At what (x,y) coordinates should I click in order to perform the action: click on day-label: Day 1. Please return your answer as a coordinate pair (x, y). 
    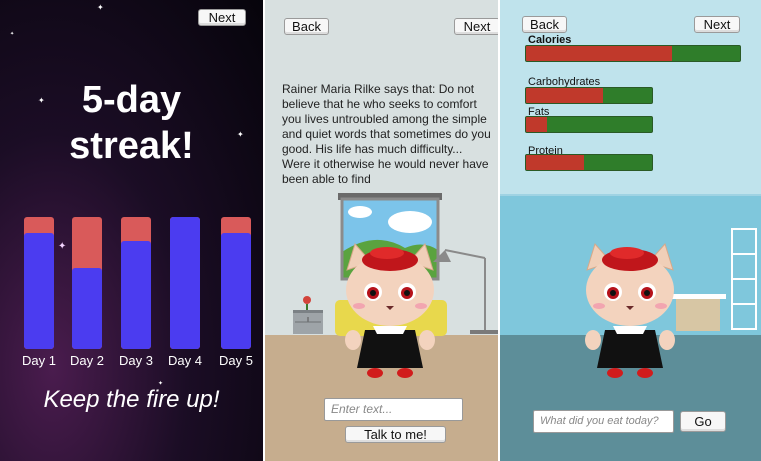
    Looking at the image, I should click on (39, 360).